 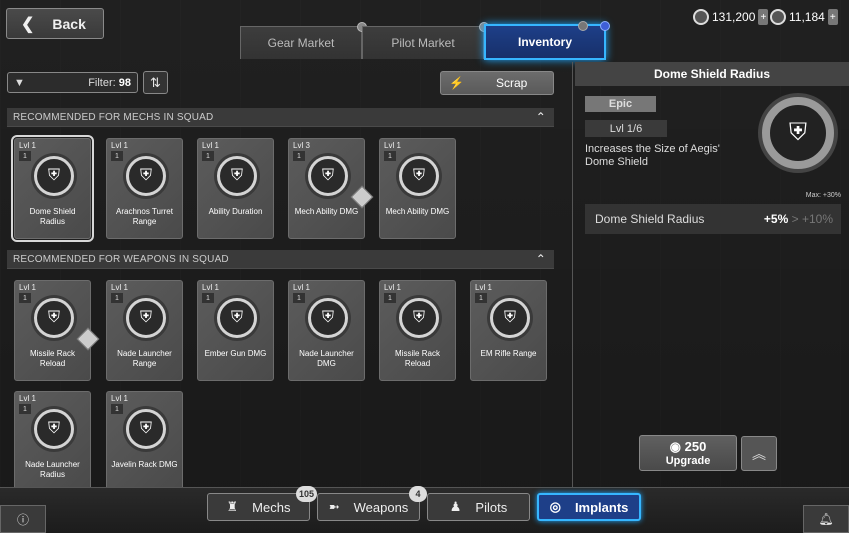 What do you see at coordinates (301, 145) in the screenshot?
I see `card-level: Lvl 3` at bounding box center [301, 145].